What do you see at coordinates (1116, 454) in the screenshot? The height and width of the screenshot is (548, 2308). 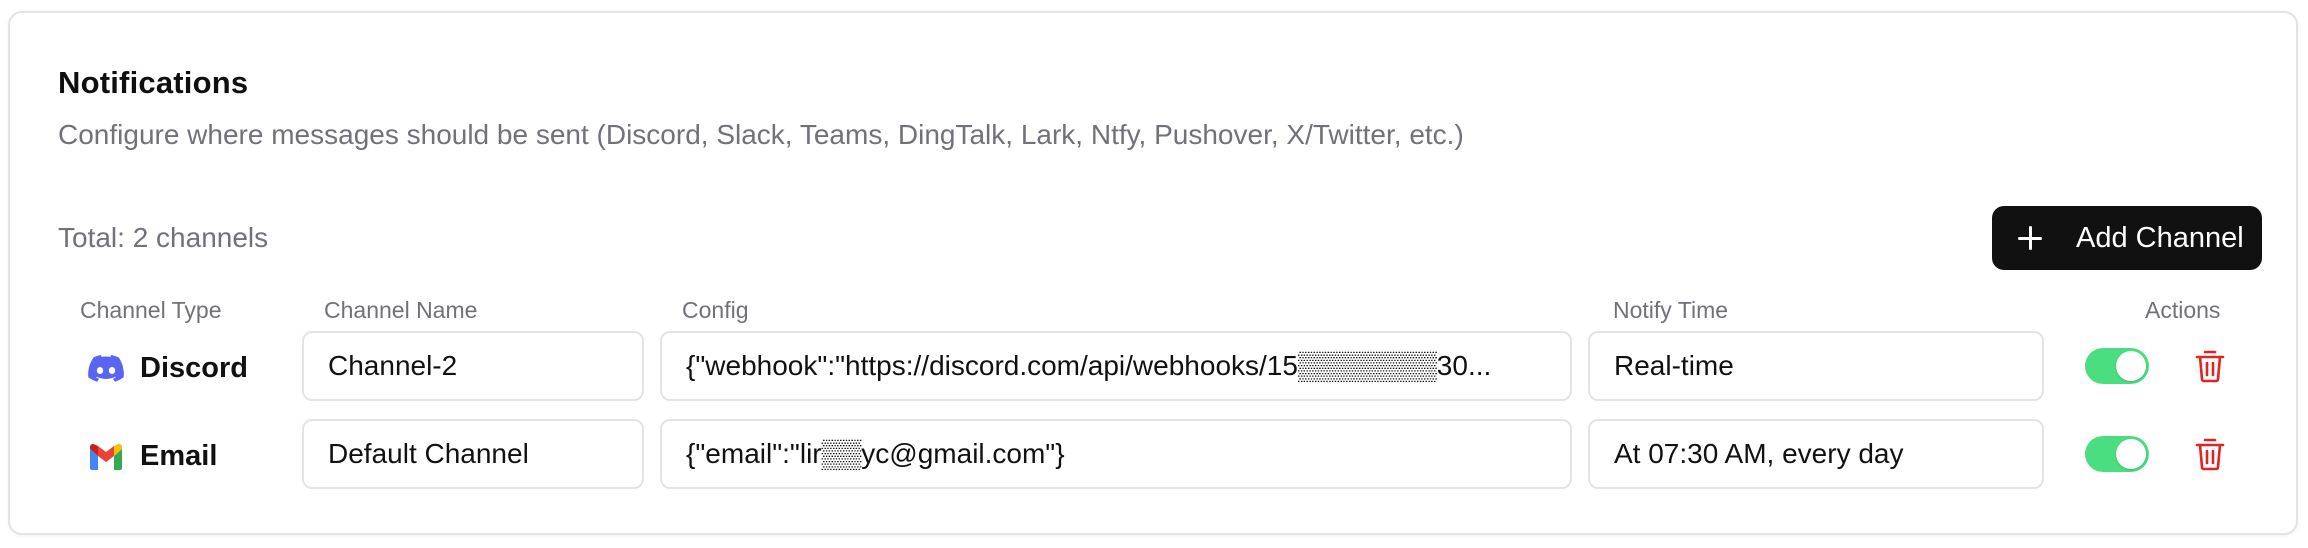 I see `config-input: {"email":"lir▒▒yc@gmail.com"}` at bounding box center [1116, 454].